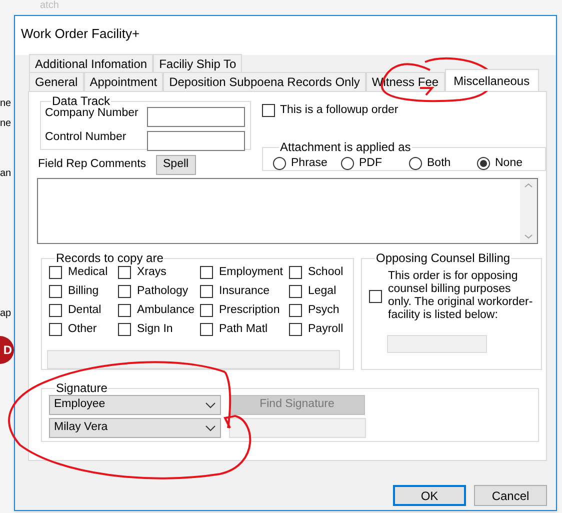  What do you see at coordinates (287, 211) in the screenshot?
I see `comments-textarea` at bounding box center [287, 211].